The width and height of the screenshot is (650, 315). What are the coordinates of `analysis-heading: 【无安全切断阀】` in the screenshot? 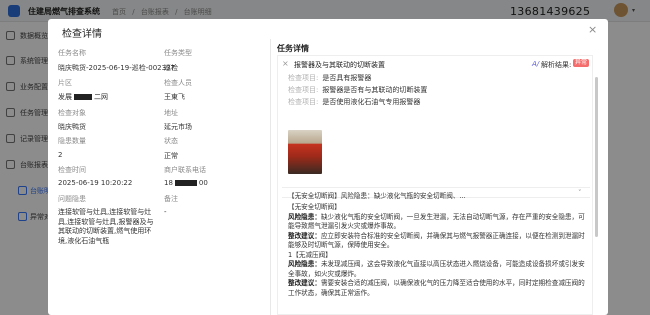 It's located at (314, 207).